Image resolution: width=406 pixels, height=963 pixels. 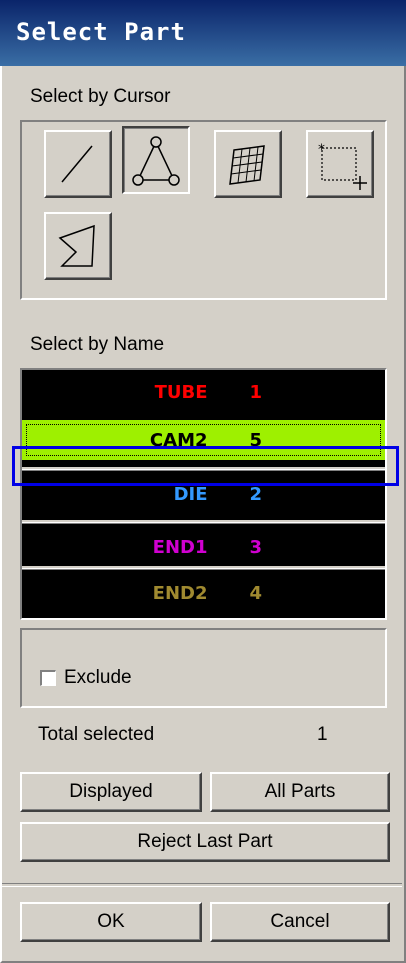 I want to click on part-name: END2, so click(x=180, y=593).